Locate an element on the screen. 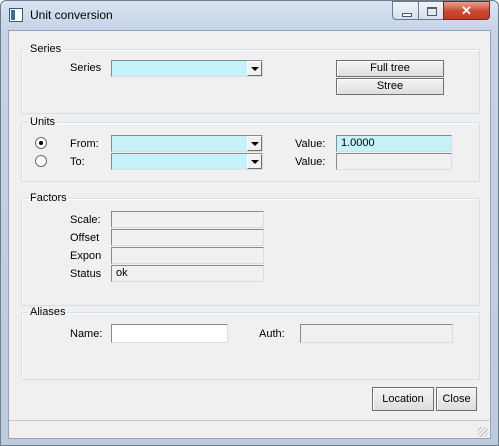 This screenshot has width=499, height=446. value-to-label: Value: is located at coordinates (310, 162).